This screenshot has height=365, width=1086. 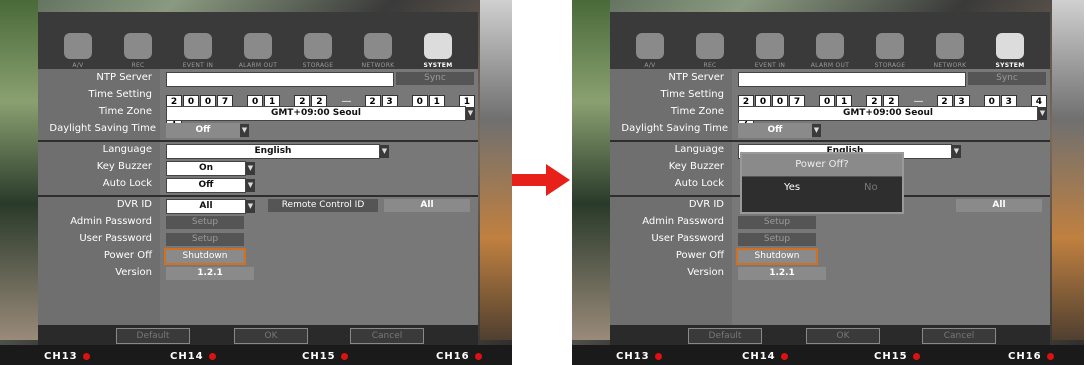 I want to click on channel-label-ch15: CH15, so click(x=325, y=356).